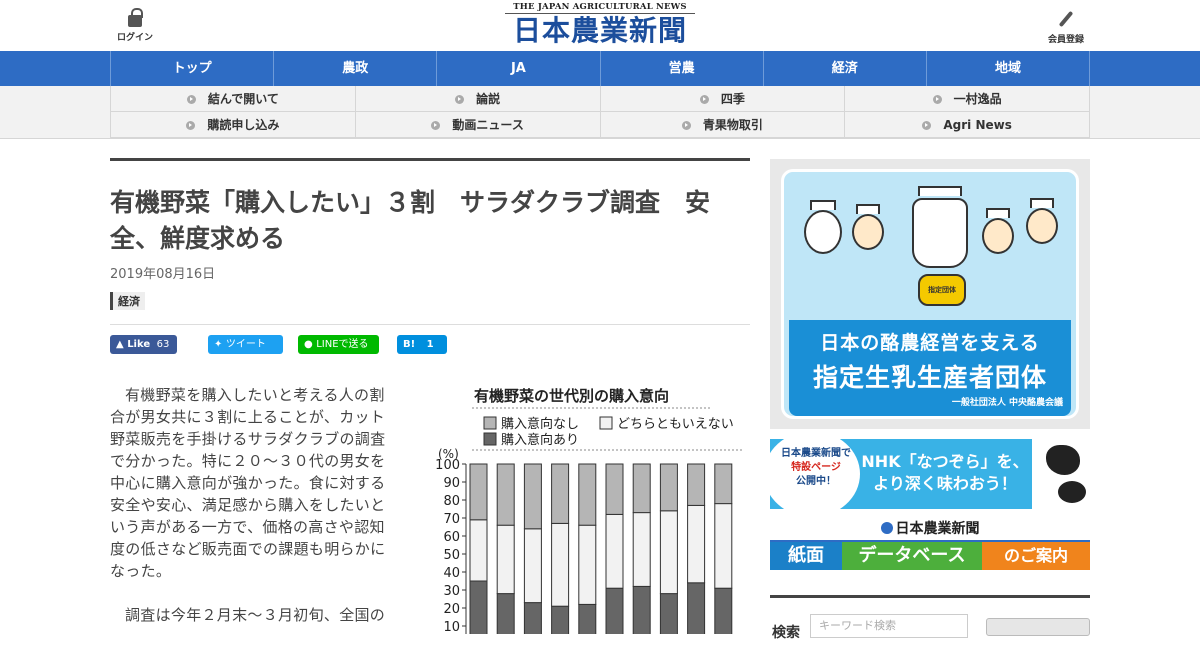 Image resolution: width=1200 pixels, height=648 pixels. What do you see at coordinates (338, 344) in the screenshot?
I see `line-share-button: ● LINEで送る` at bounding box center [338, 344].